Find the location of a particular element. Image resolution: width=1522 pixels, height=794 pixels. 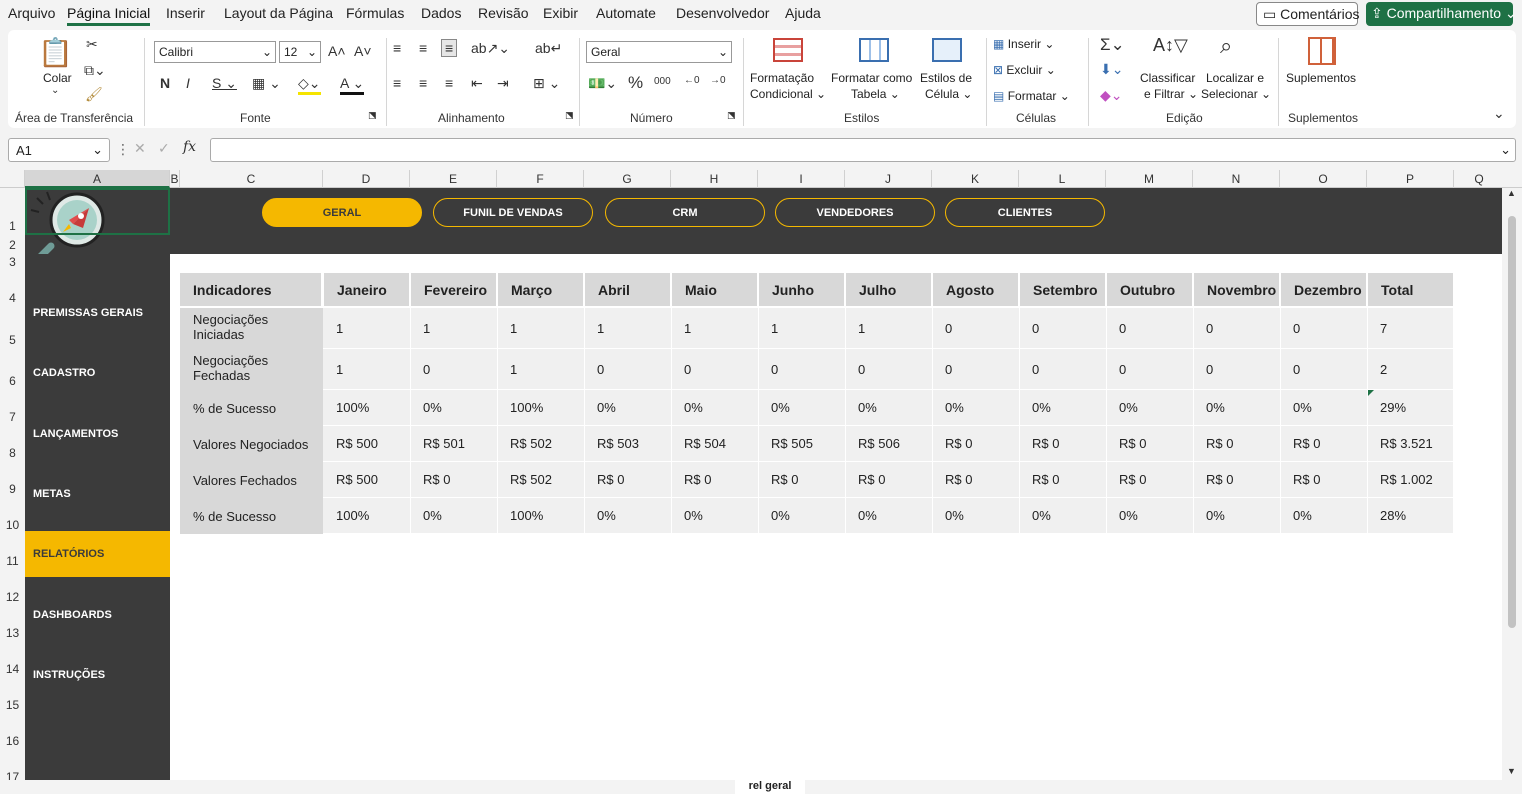

column-header: Q is located at coordinates (1479, 179).